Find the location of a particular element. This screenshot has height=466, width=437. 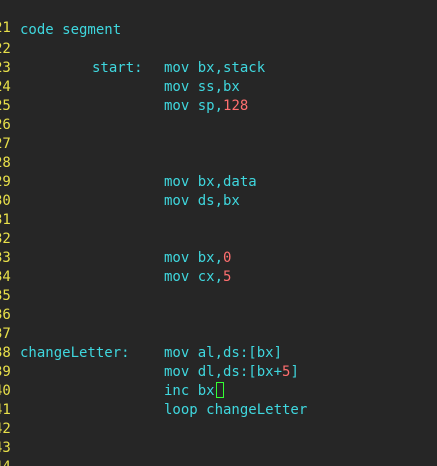

instruction: mov bx,0 is located at coordinates (197, 258).